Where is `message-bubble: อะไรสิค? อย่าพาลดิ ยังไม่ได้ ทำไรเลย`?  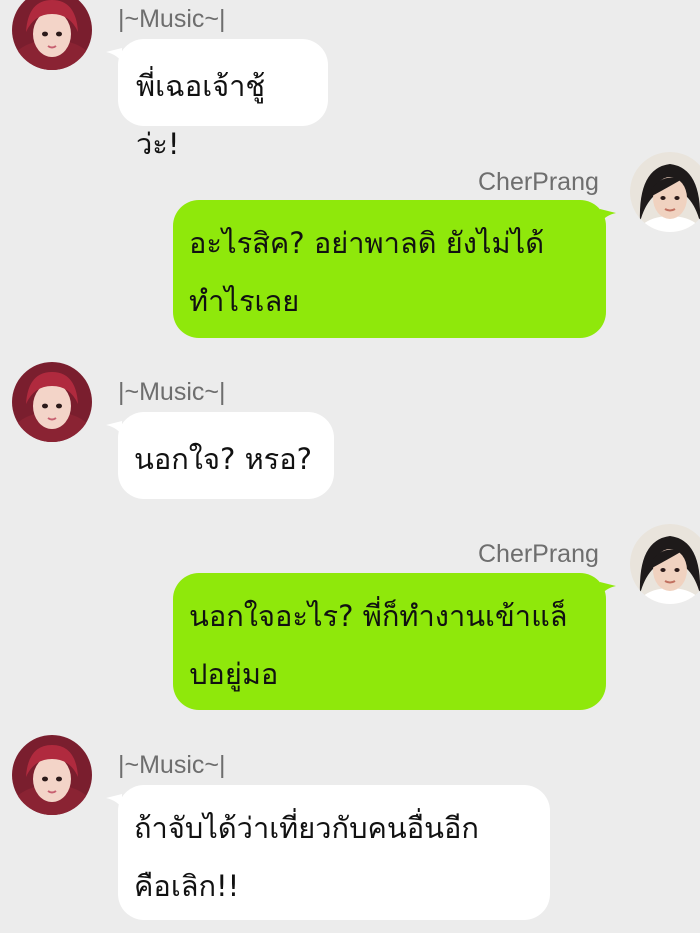 message-bubble: อะไรสิค? อย่าพาลดิ ยังไม่ได้ ทำไรเลย is located at coordinates (389, 269).